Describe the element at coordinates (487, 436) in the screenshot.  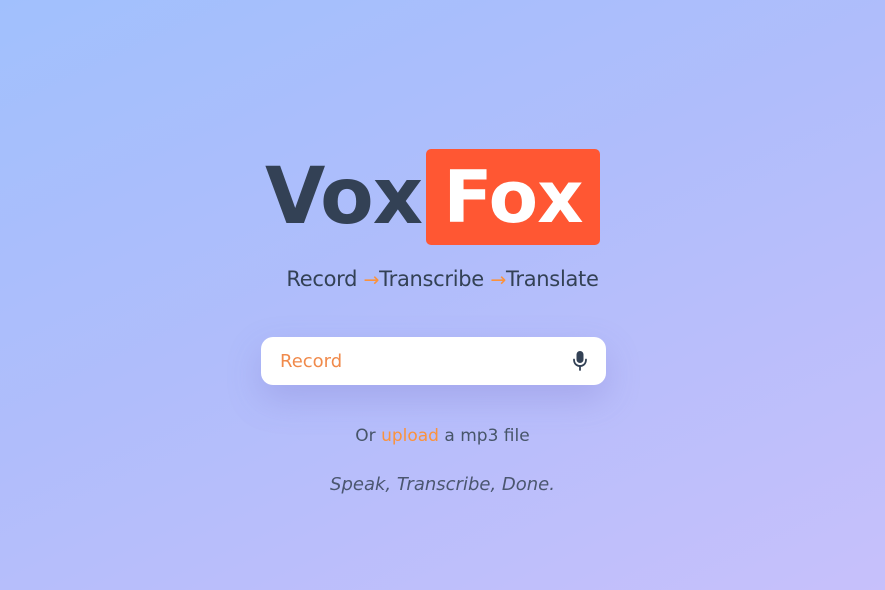
I see `upload-suffix: a mp3 file` at that location.